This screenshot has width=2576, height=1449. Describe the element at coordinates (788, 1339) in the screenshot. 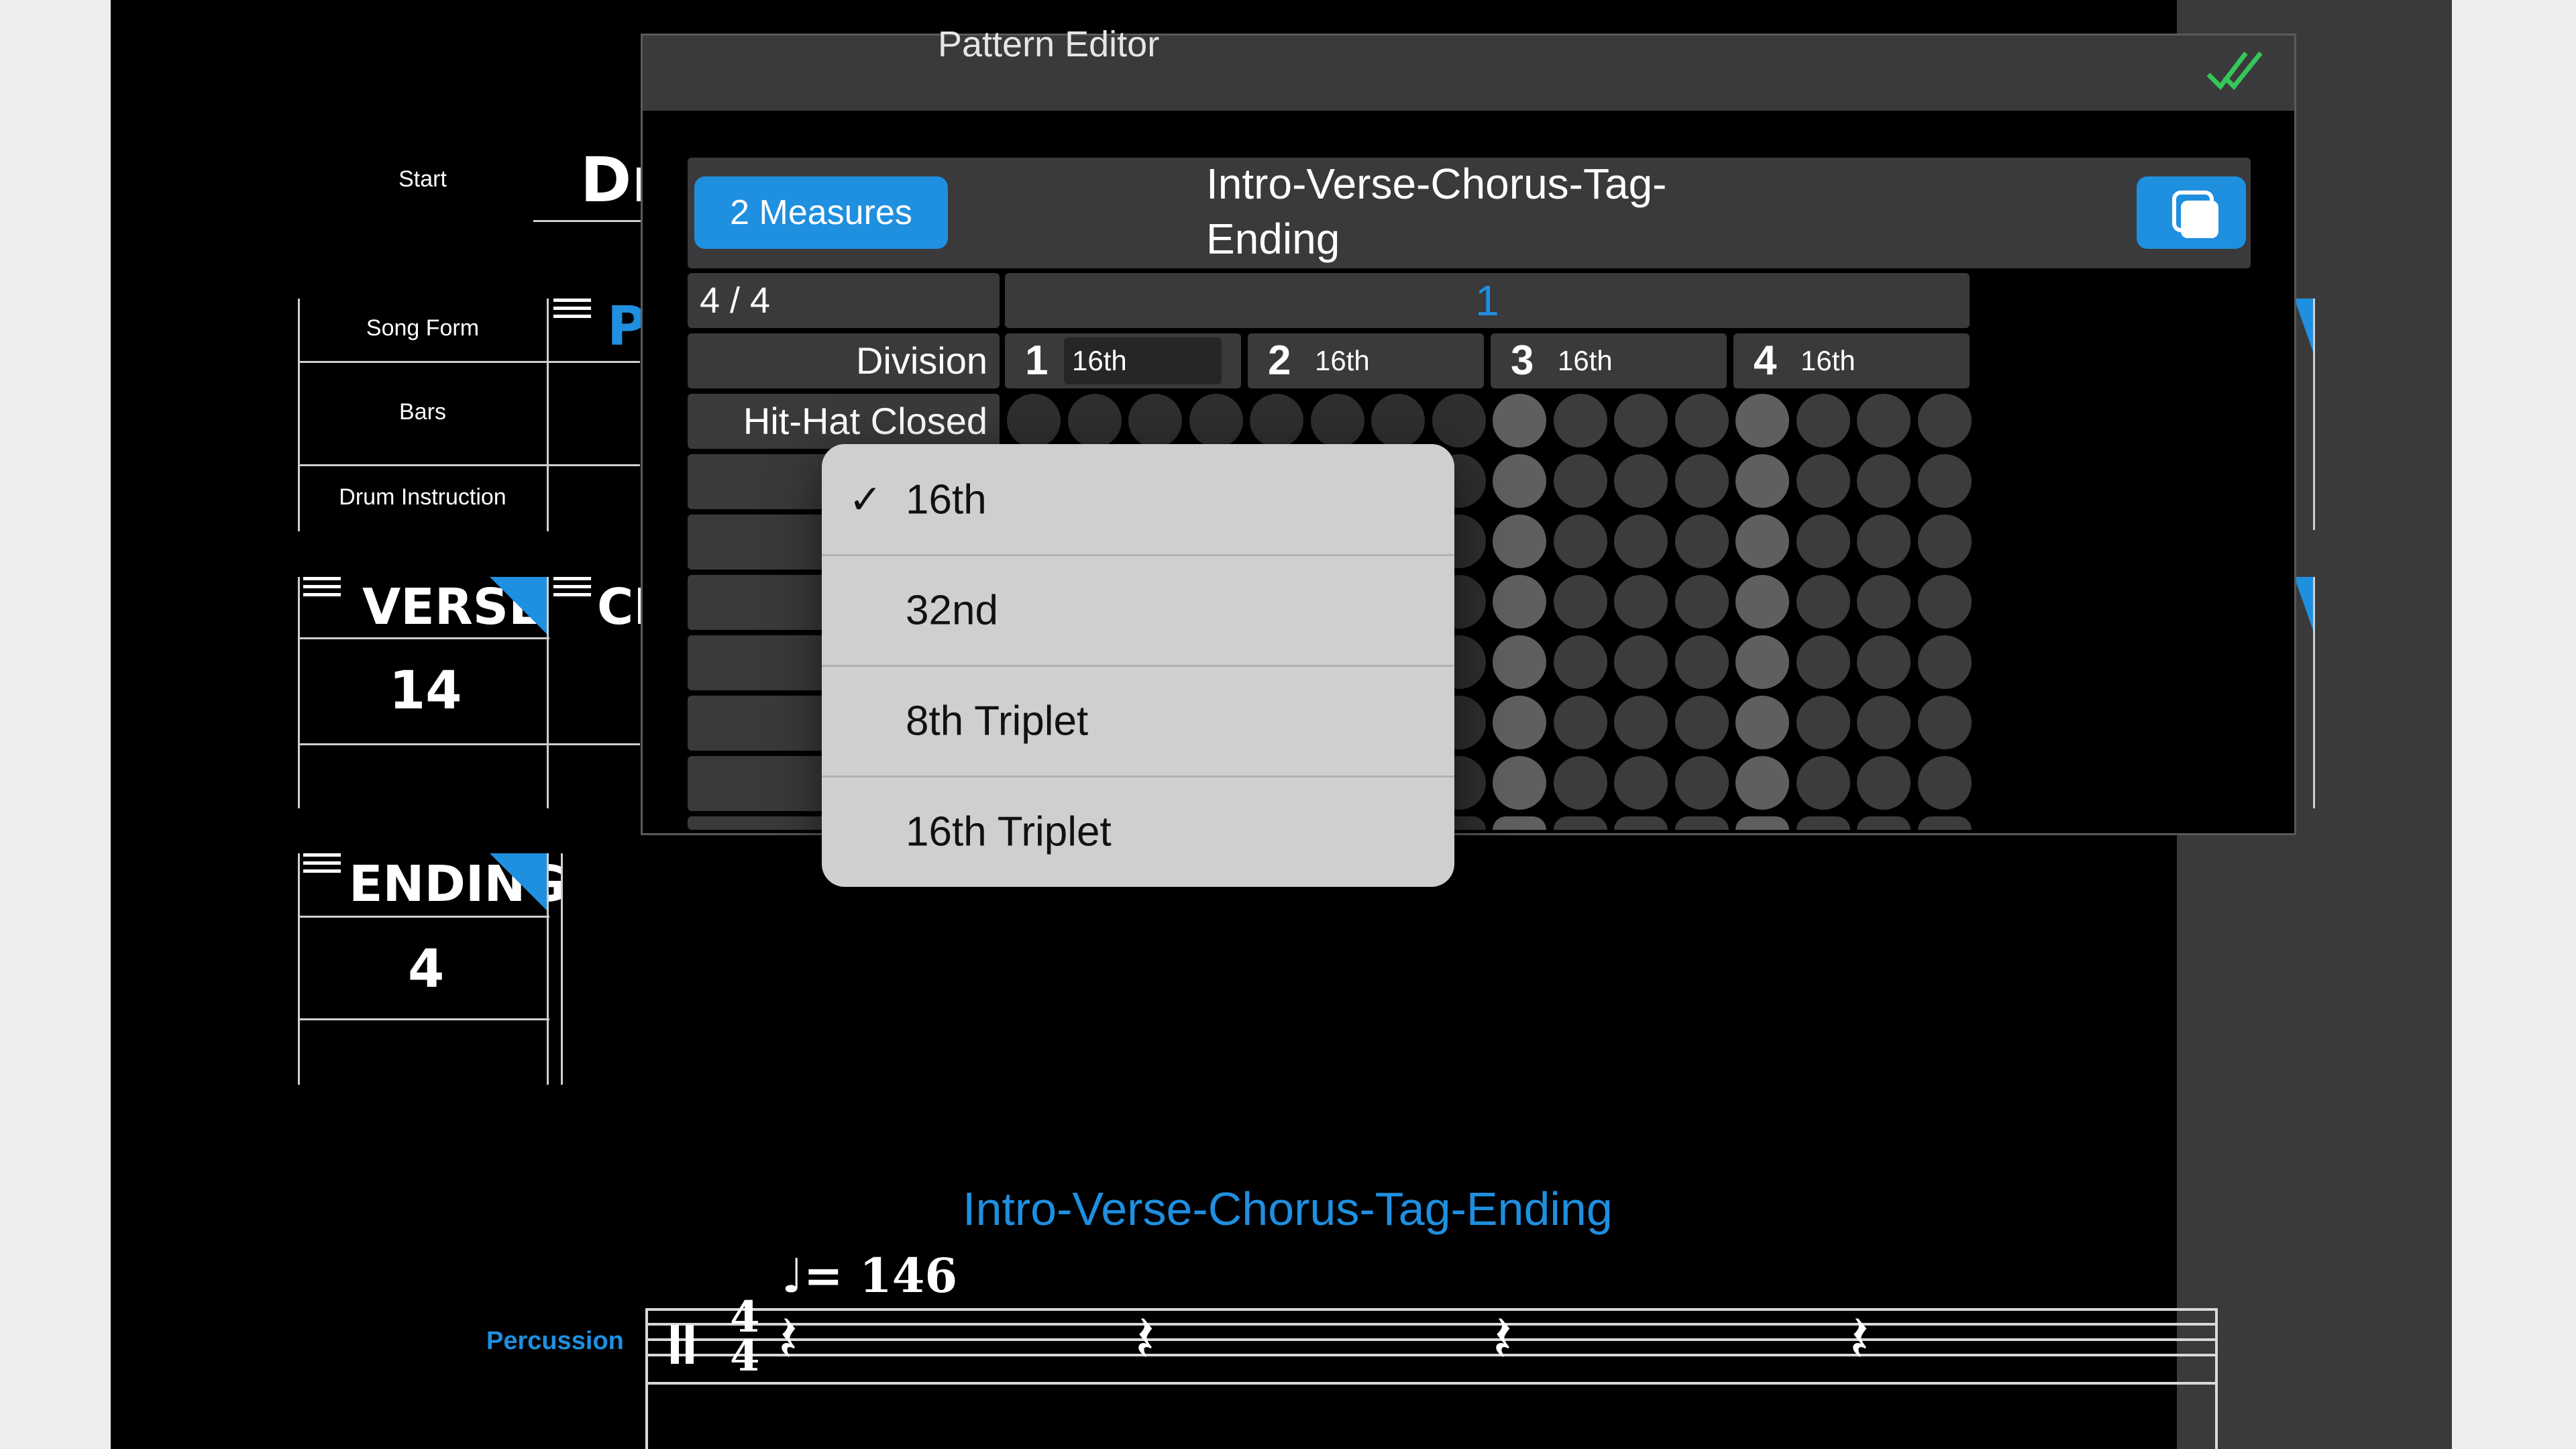

I see `quarter-rest-1: 𝄽` at that location.